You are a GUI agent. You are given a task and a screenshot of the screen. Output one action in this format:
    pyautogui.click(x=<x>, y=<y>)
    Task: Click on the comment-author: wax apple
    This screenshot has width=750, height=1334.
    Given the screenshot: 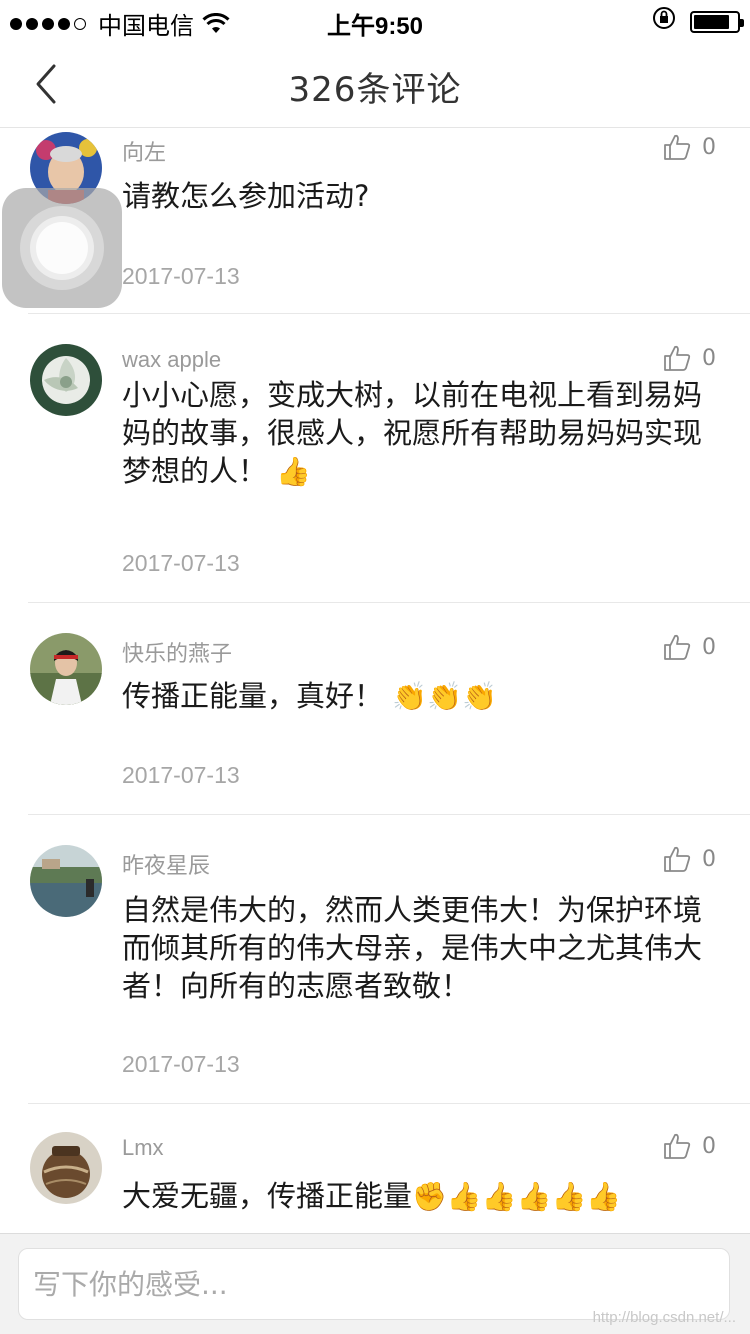 What is the action you would take?
    pyautogui.click(x=171, y=360)
    